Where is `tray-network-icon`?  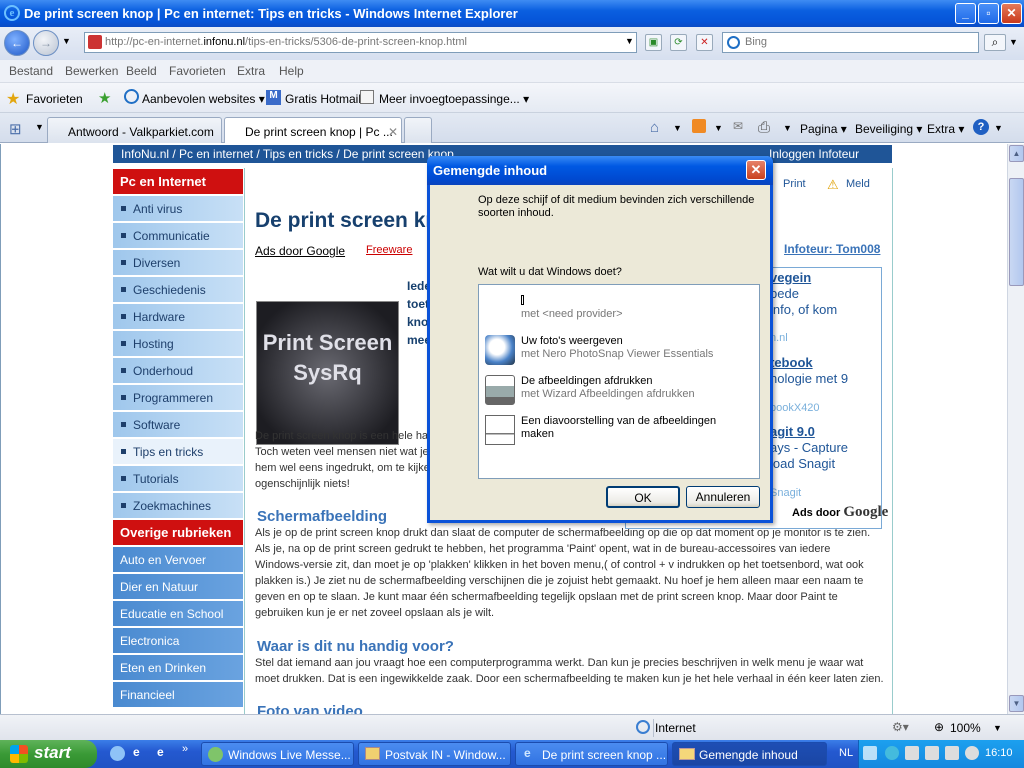
tray-network-icon is located at coordinates (912, 753).